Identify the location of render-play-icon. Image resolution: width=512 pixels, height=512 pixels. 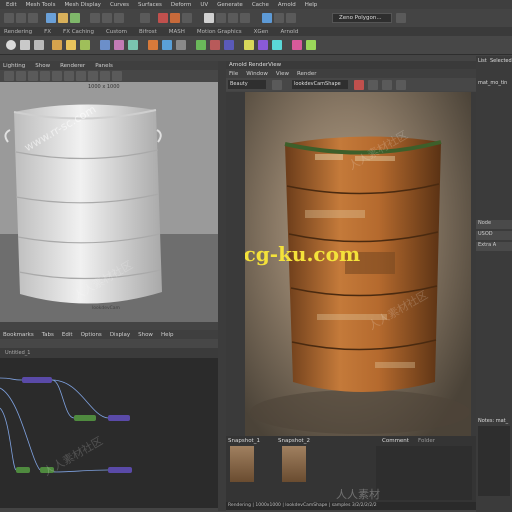
(277, 84).